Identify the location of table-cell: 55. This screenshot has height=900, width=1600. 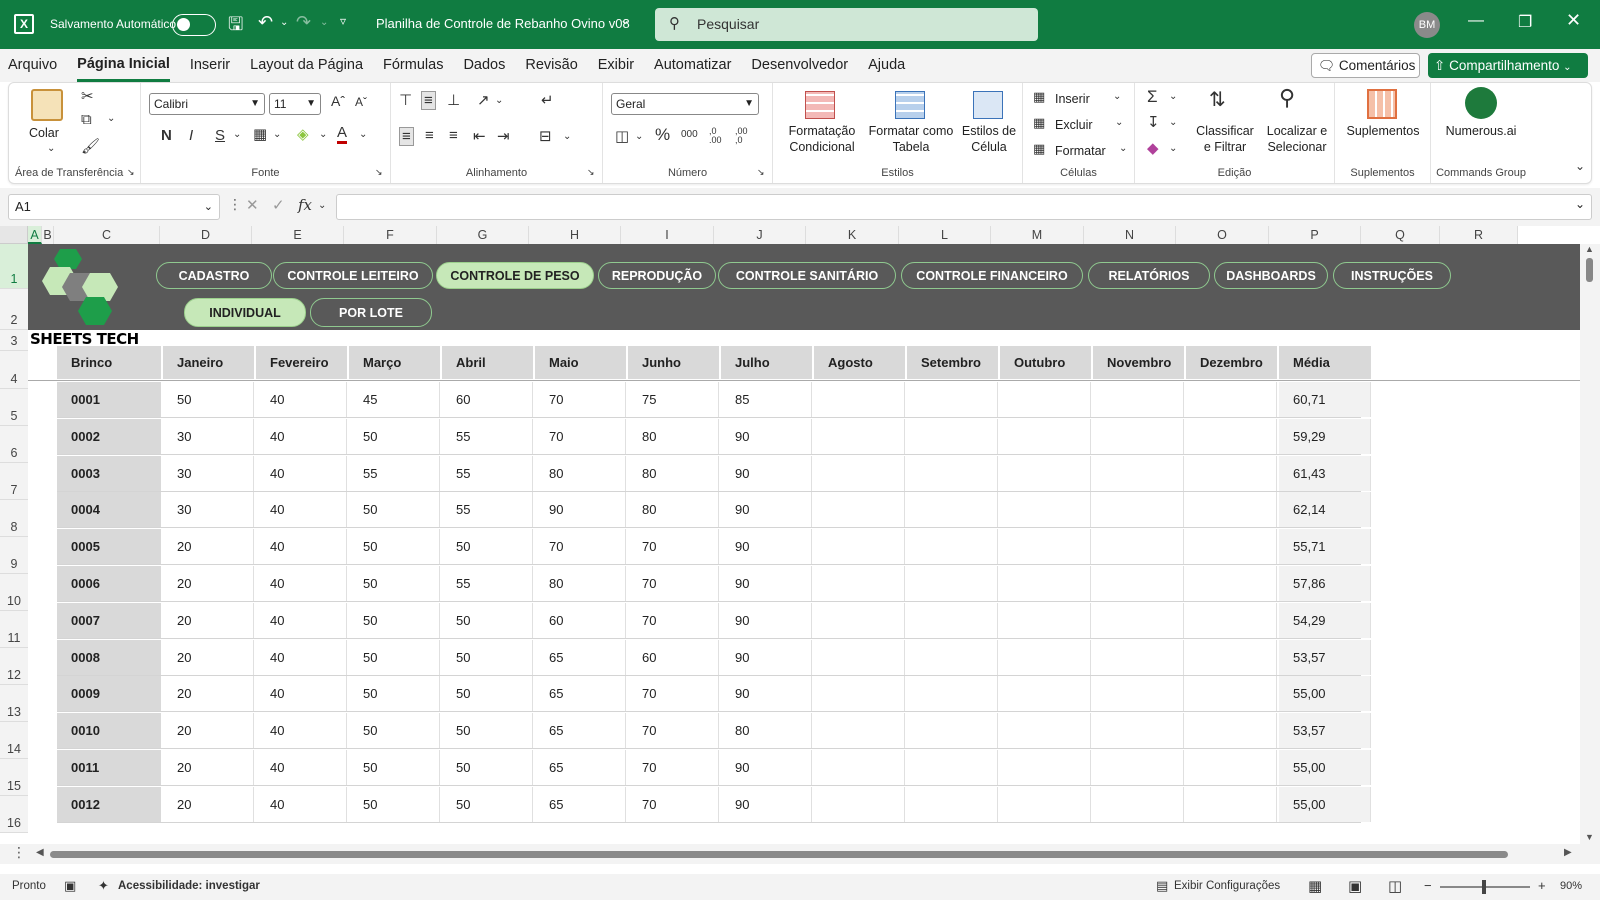
(487, 510).